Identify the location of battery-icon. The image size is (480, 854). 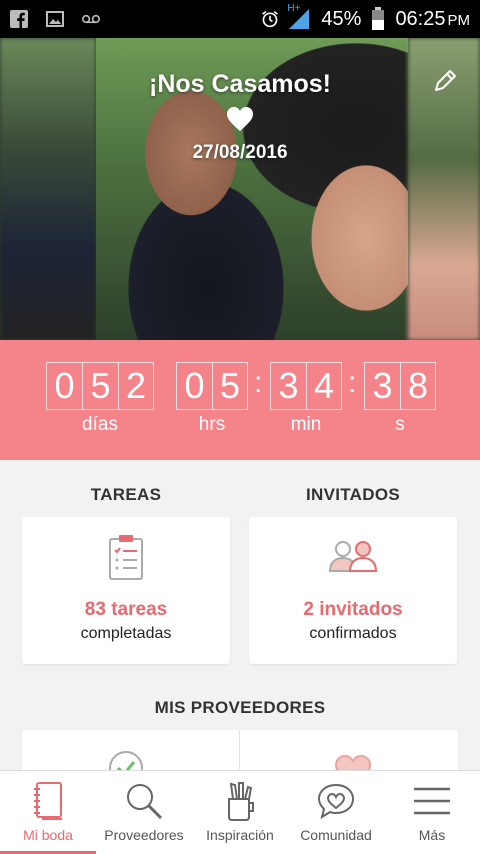
(378, 18).